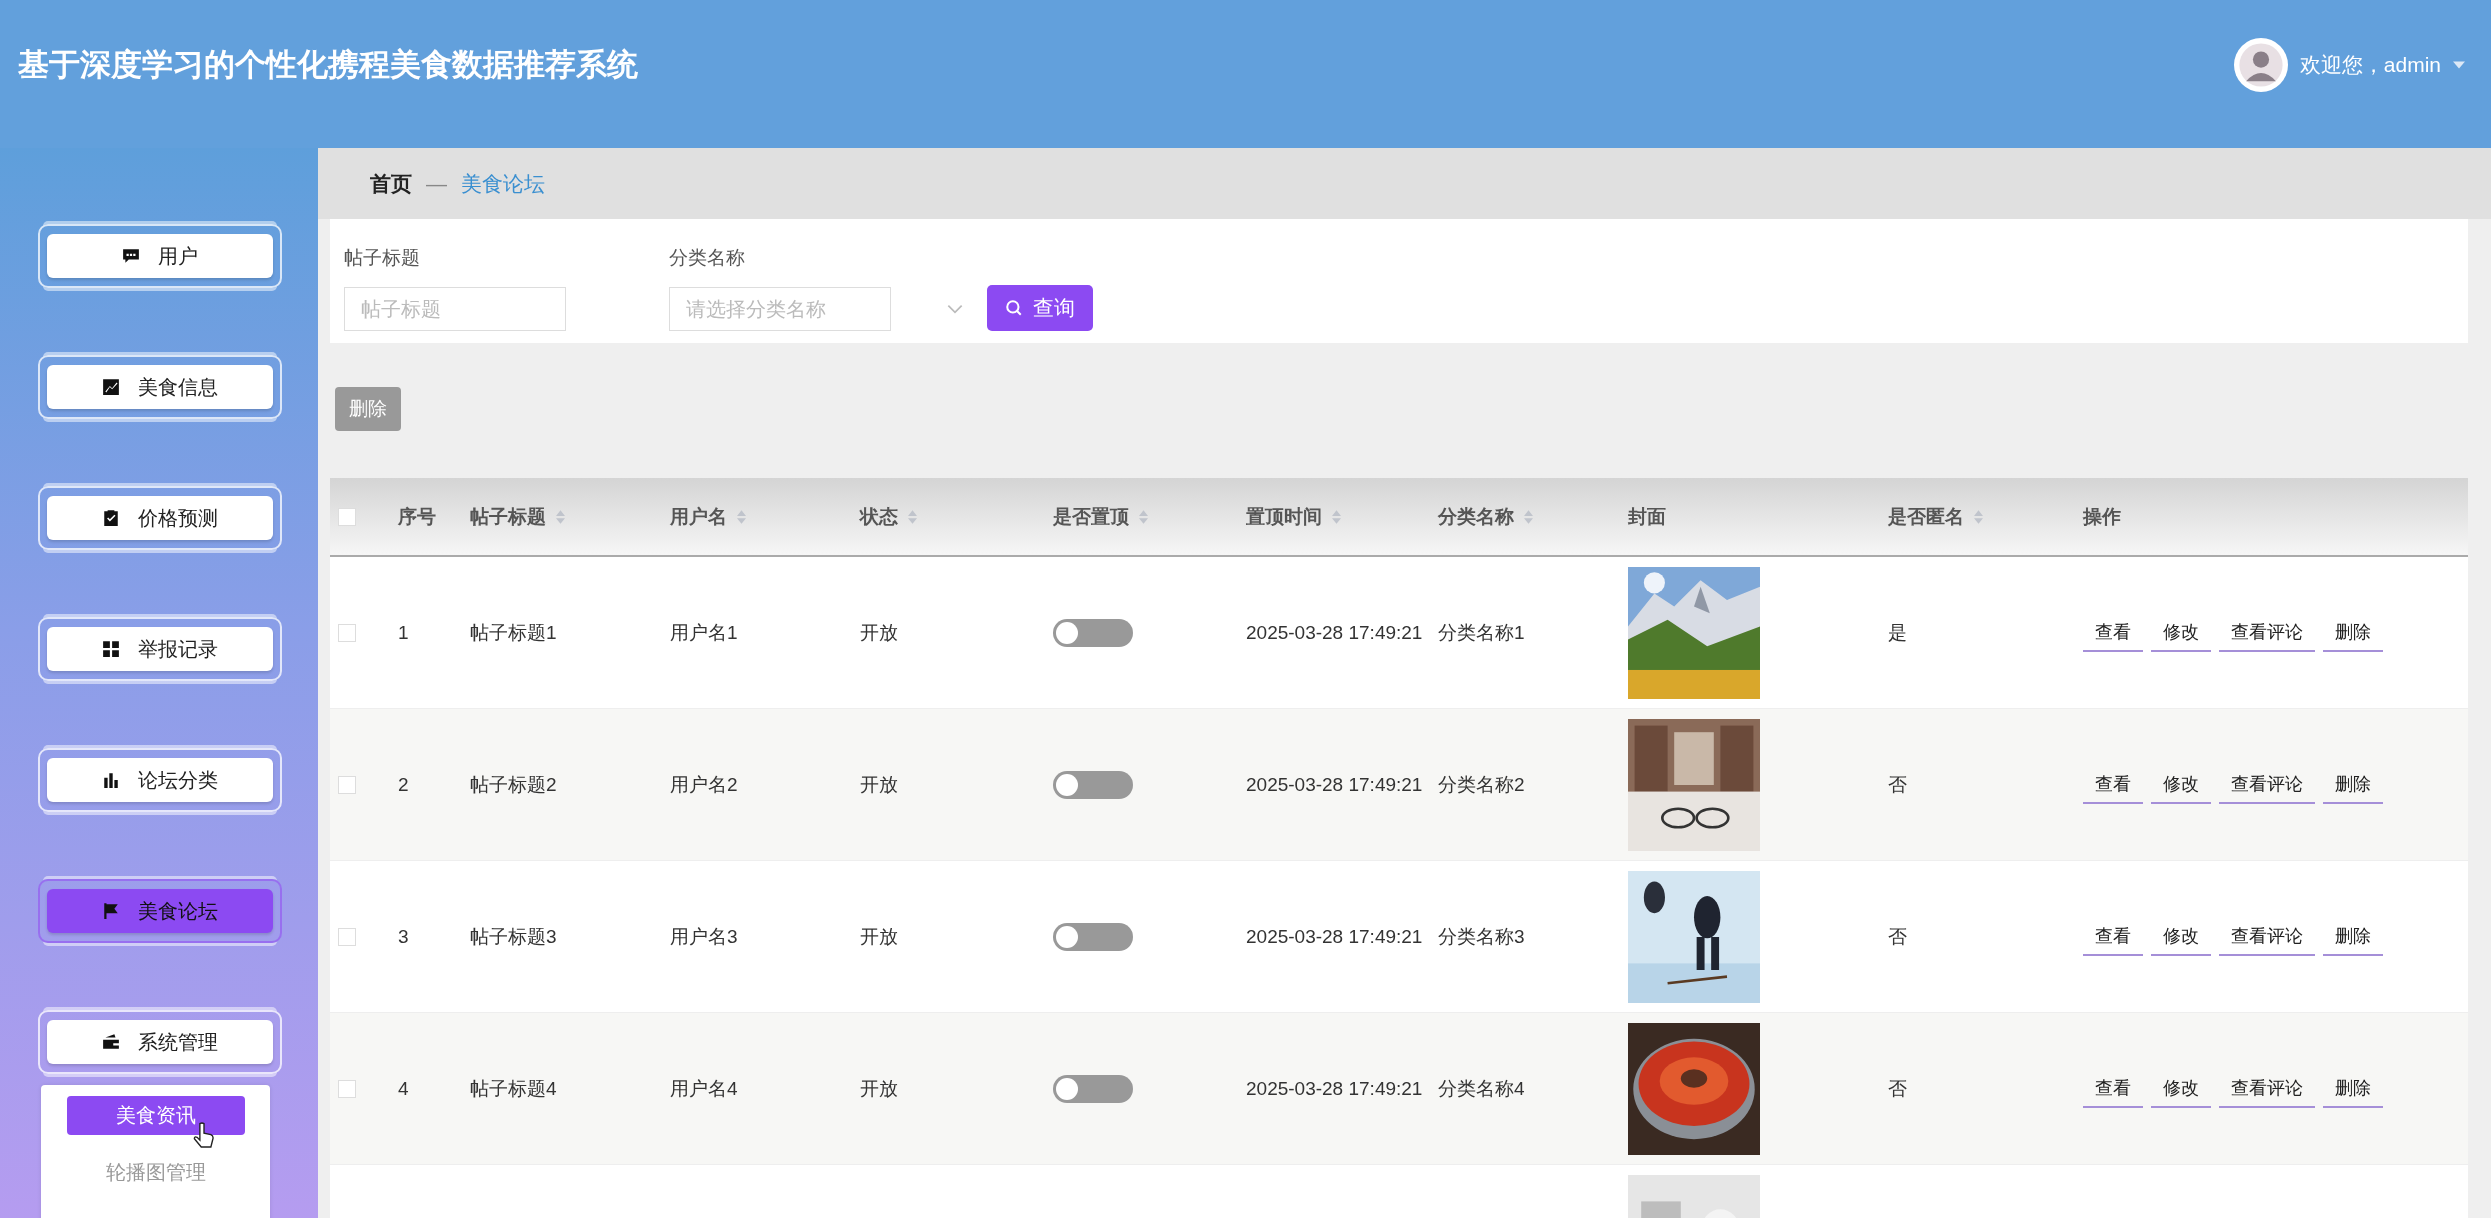 Image resolution: width=2491 pixels, height=1218 pixels. I want to click on table-cell-text: 分类名称4, so click(1481, 1088).